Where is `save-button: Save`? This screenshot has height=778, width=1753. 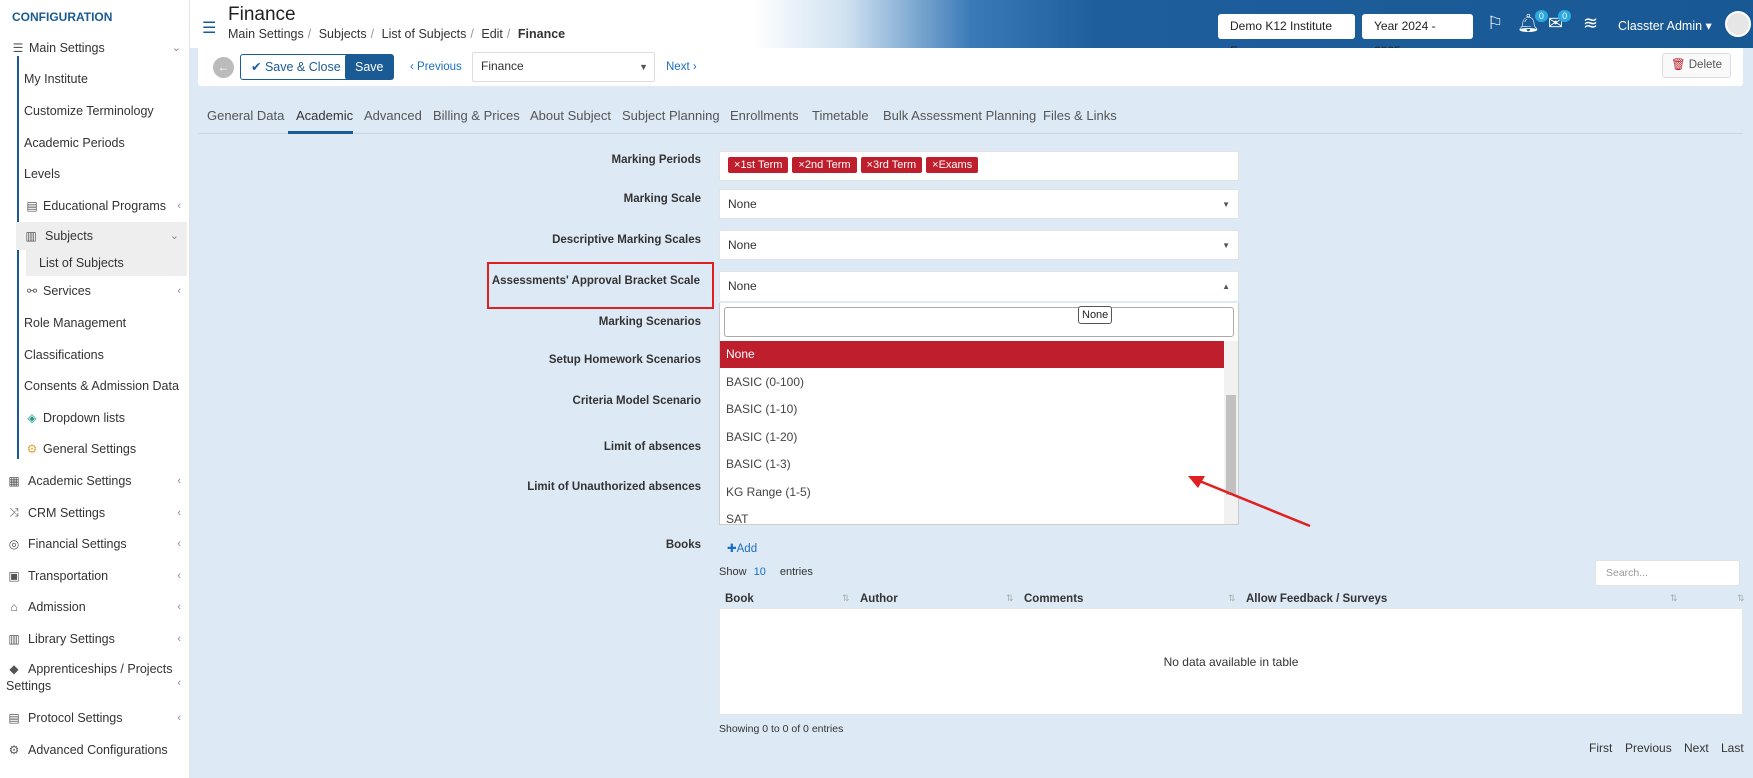 save-button: Save is located at coordinates (369, 67).